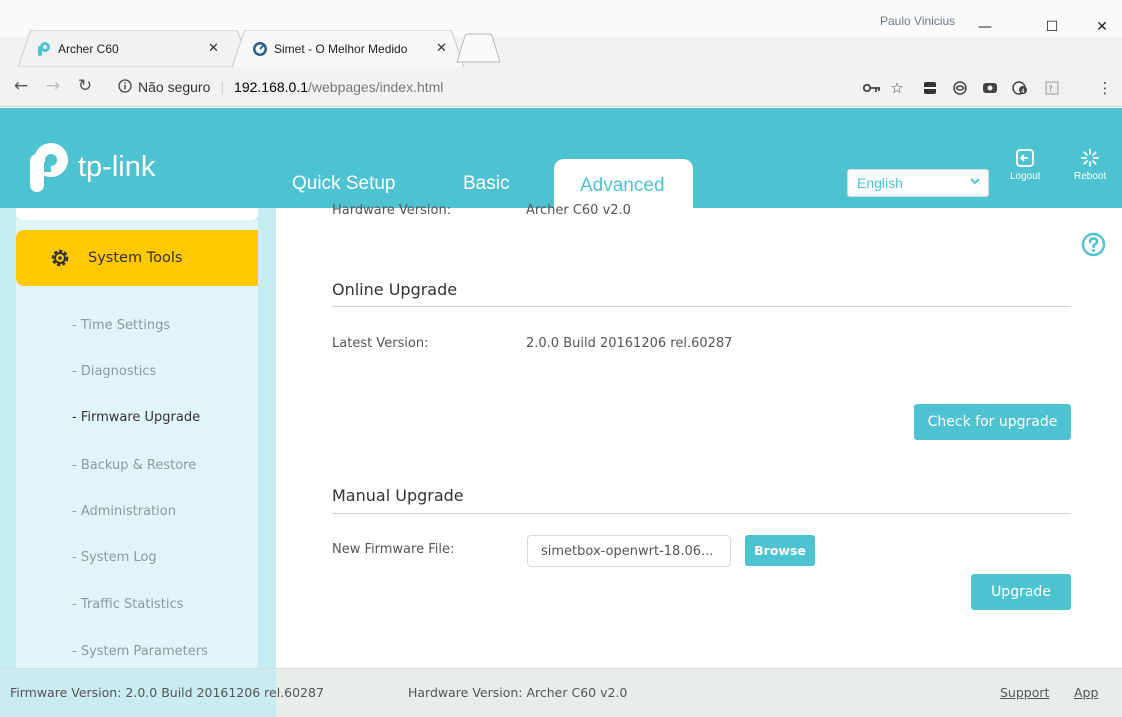  What do you see at coordinates (1024, 692) in the screenshot?
I see `support-link: Support` at bounding box center [1024, 692].